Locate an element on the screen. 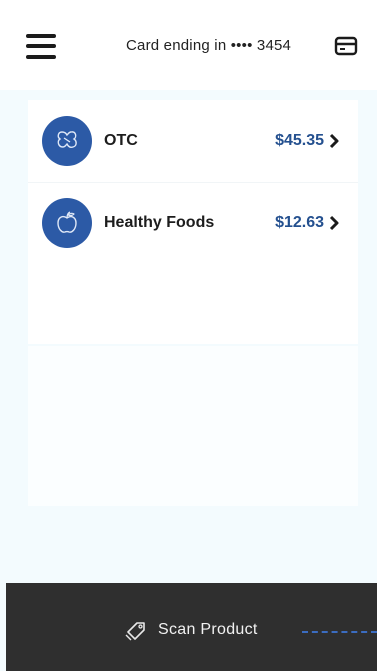 The height and width of the screenshot is (671, 377). benefit-item-healthy-foods: Healthy Foods $12.63 is located at coordinates (193, 223).